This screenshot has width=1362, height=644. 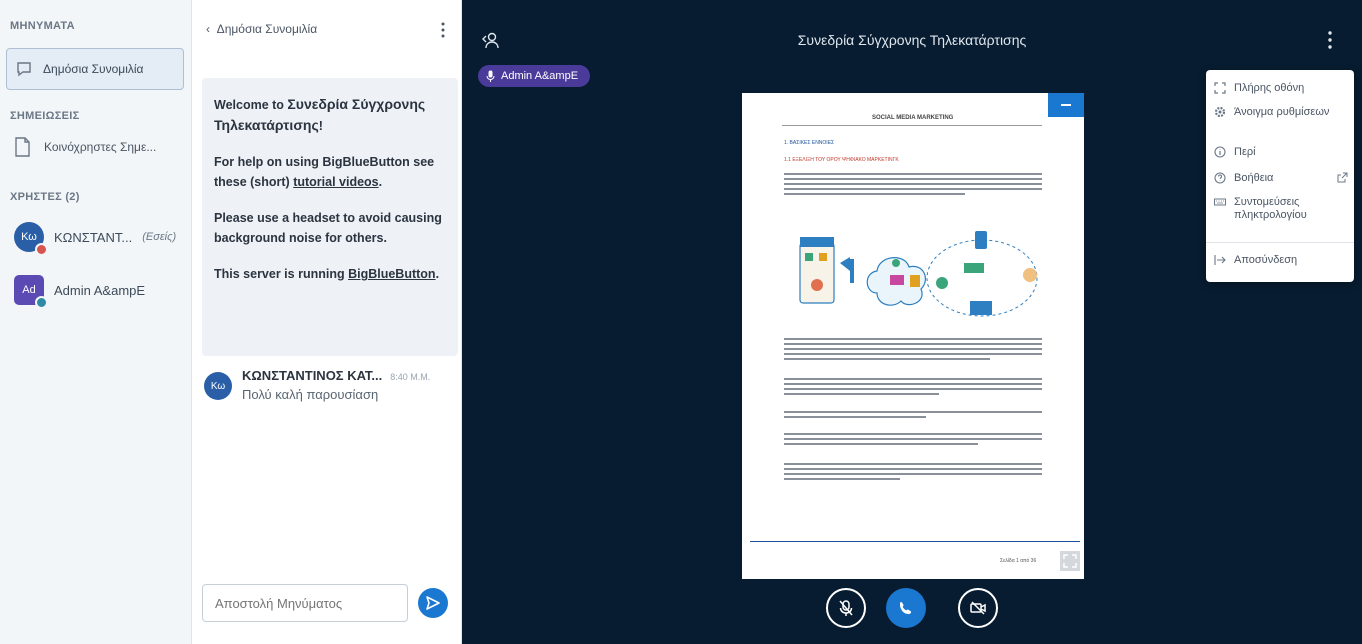 I want to click on public-chat-label: Δημόσια Συνομιλία, so click(x=93, y=69).